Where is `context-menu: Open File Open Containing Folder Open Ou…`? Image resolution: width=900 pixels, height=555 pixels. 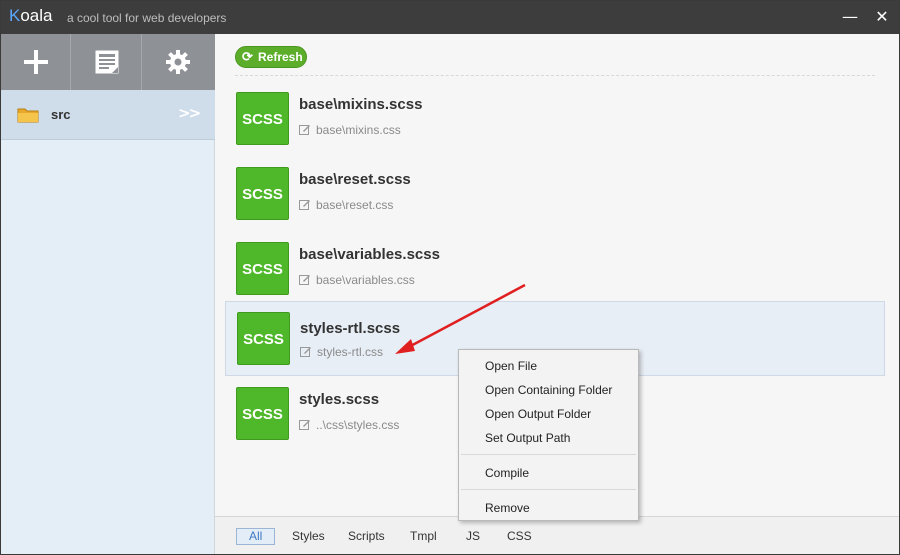
context-menu: Open File Open Containing Folder Open Ou… is located at coordinates (548, 435).